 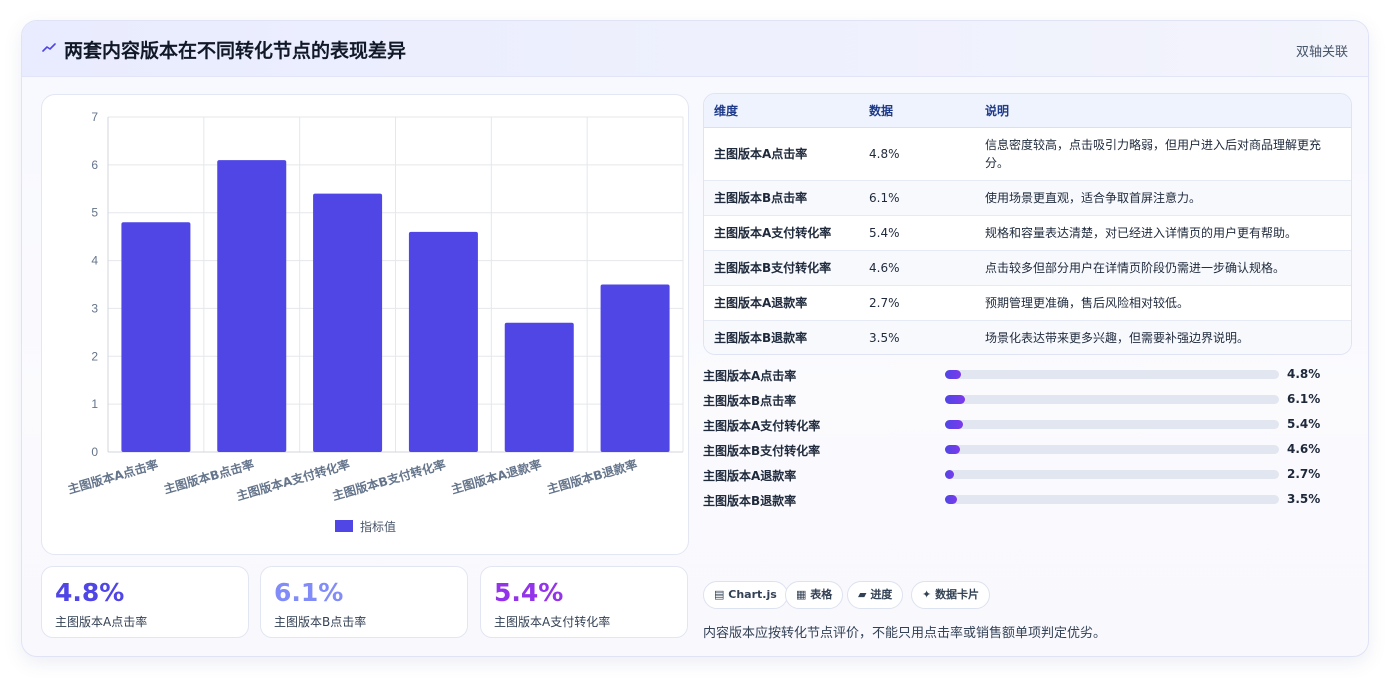 I want to click on table-cell: 主图版本A点击率, so click(x=781, y=154).